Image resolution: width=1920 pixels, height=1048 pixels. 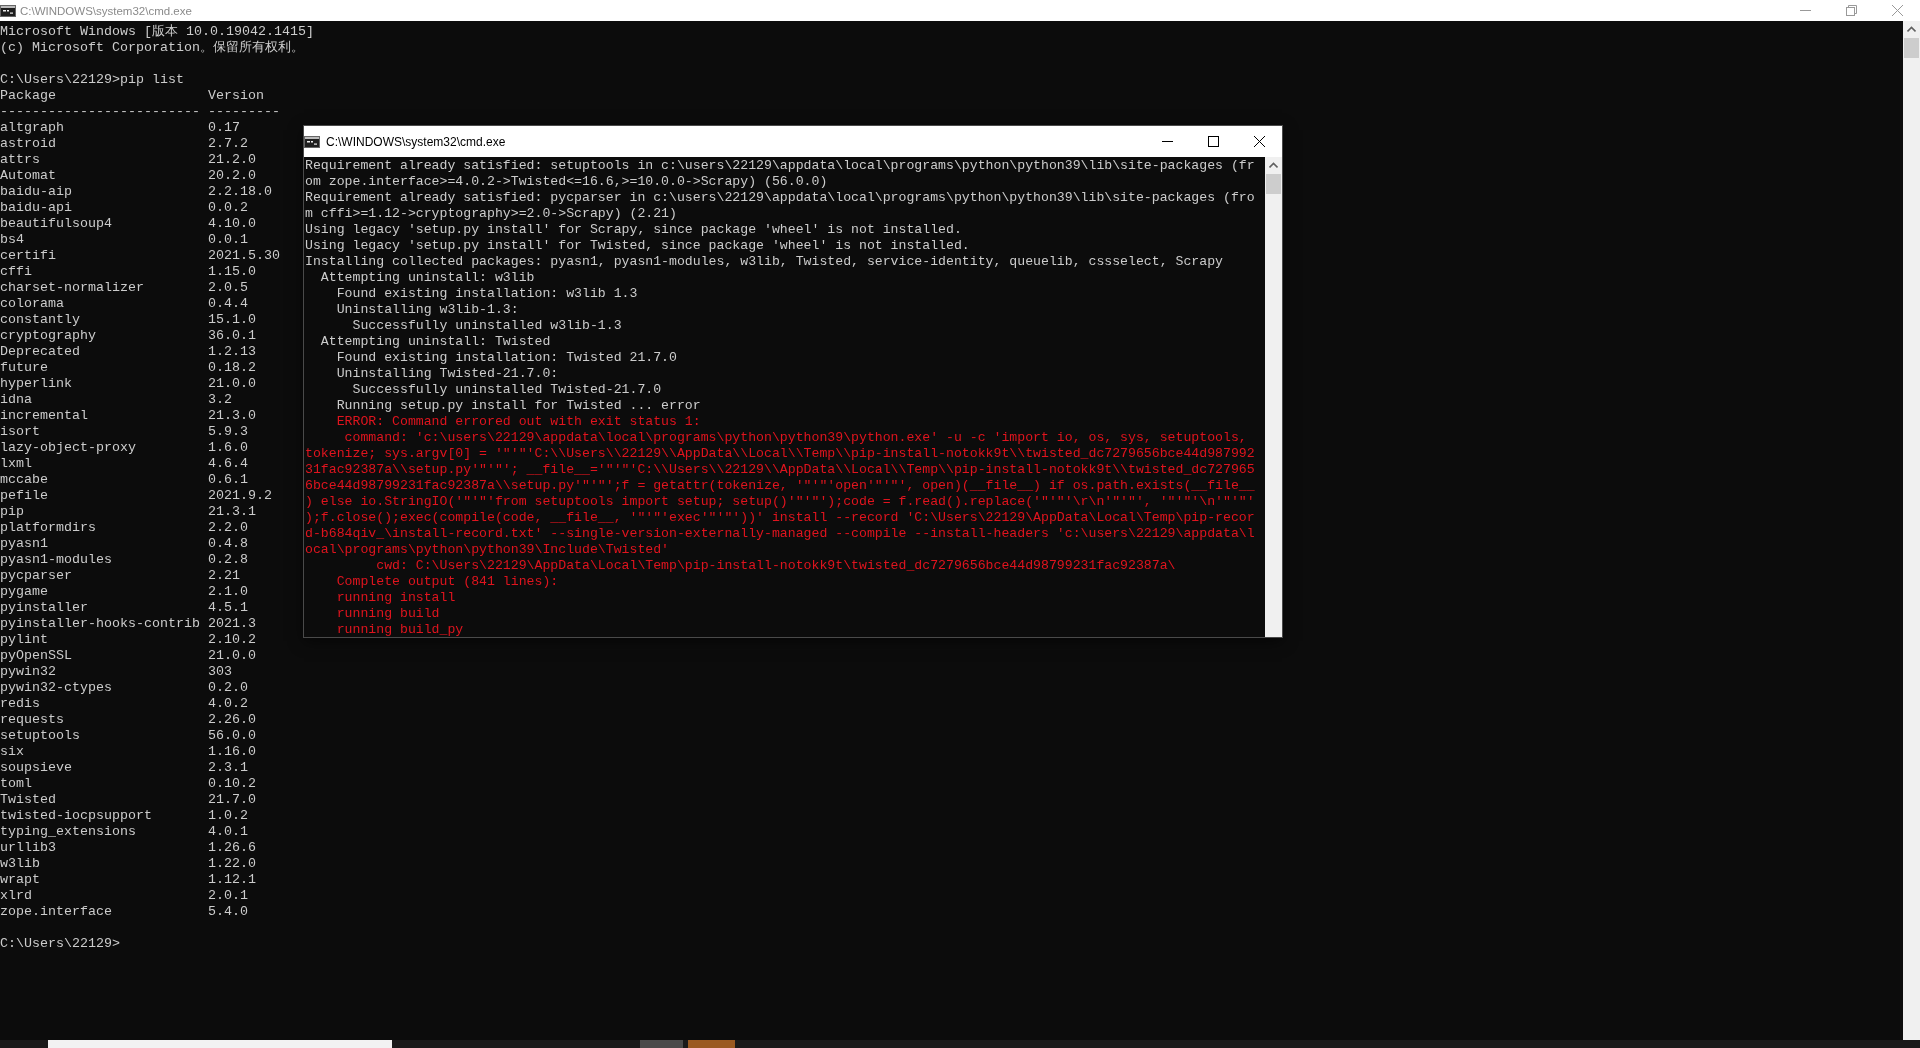 What do you see at coordinates (388, 614) in the screenshot?
I see `error-line: running build` at bounding box center [388, 614].